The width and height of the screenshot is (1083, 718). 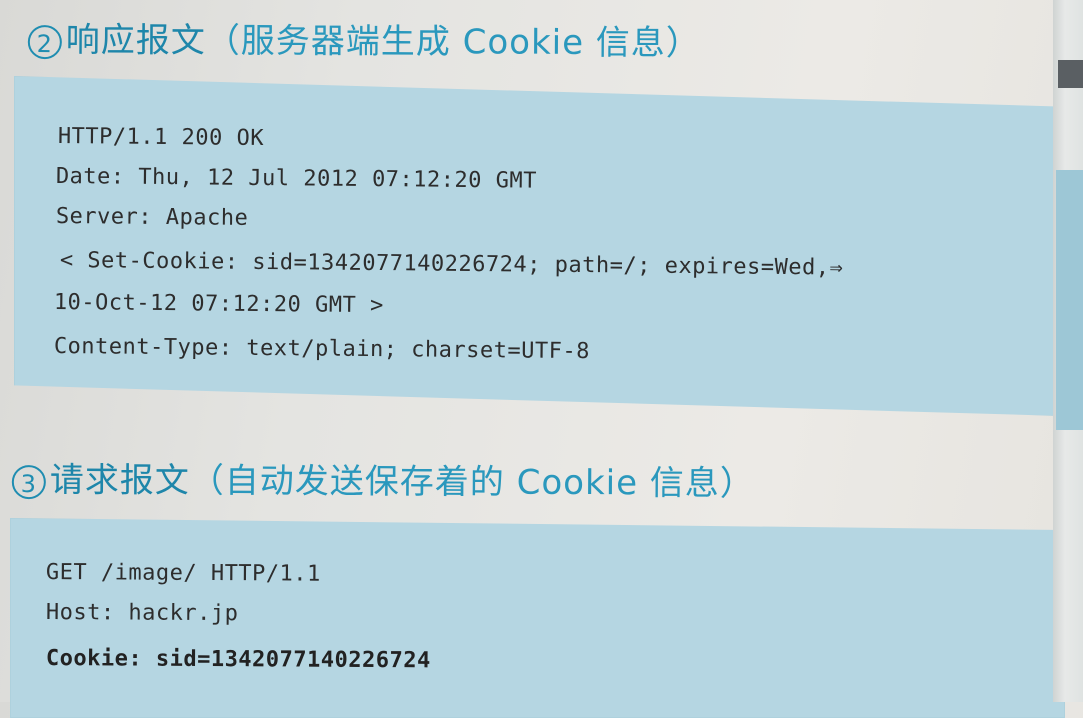 I want to click on request-line: GET /image/ HTTP/1.1, so click(x=183, y=573).